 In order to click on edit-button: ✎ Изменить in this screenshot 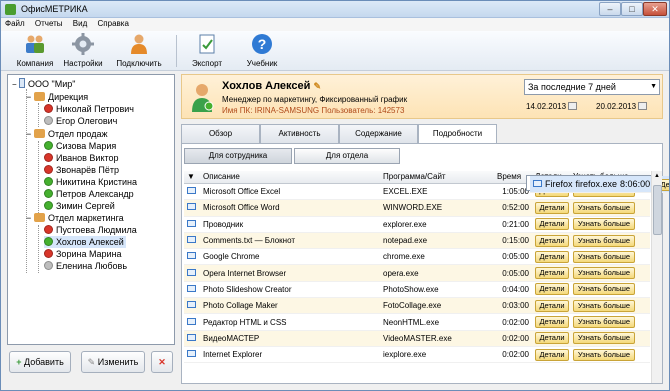, I will do `click(113, 362)`.